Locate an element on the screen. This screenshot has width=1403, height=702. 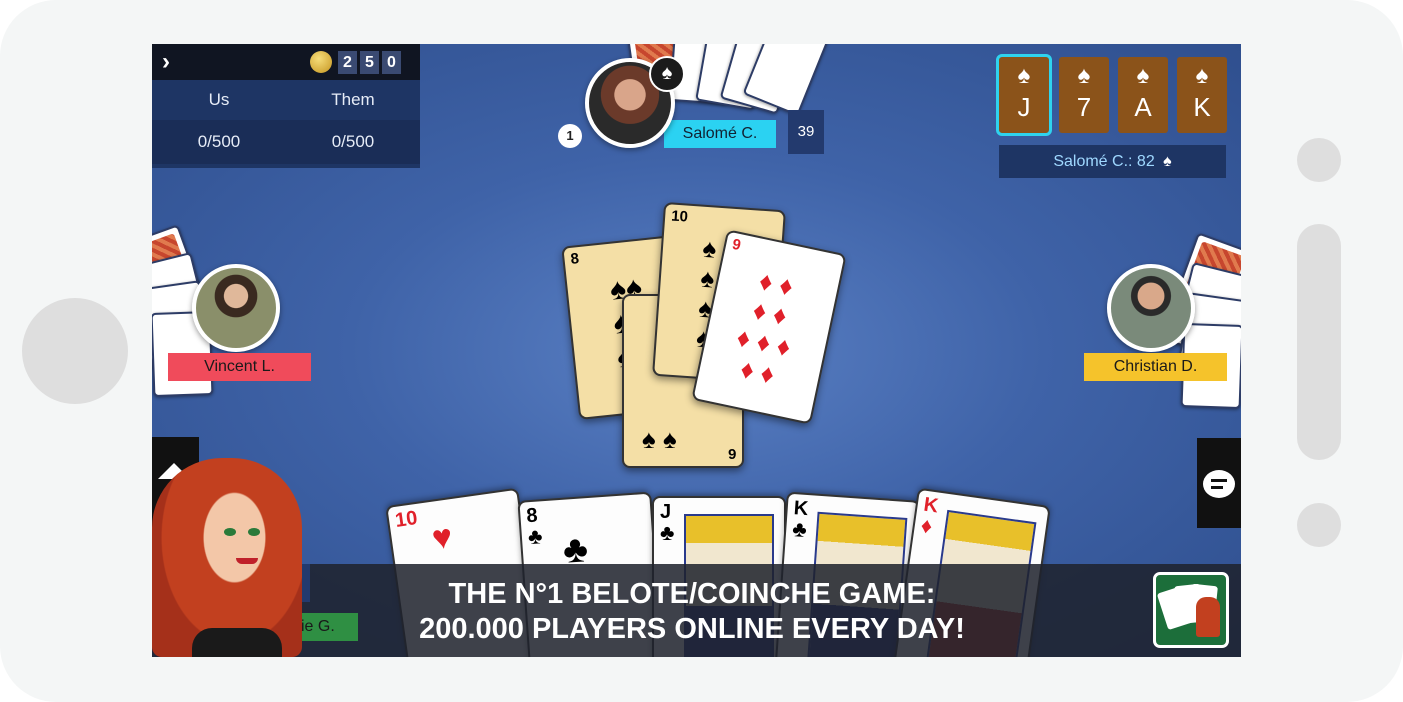
coin-digit: 2 is located at coordinates (347, 62).